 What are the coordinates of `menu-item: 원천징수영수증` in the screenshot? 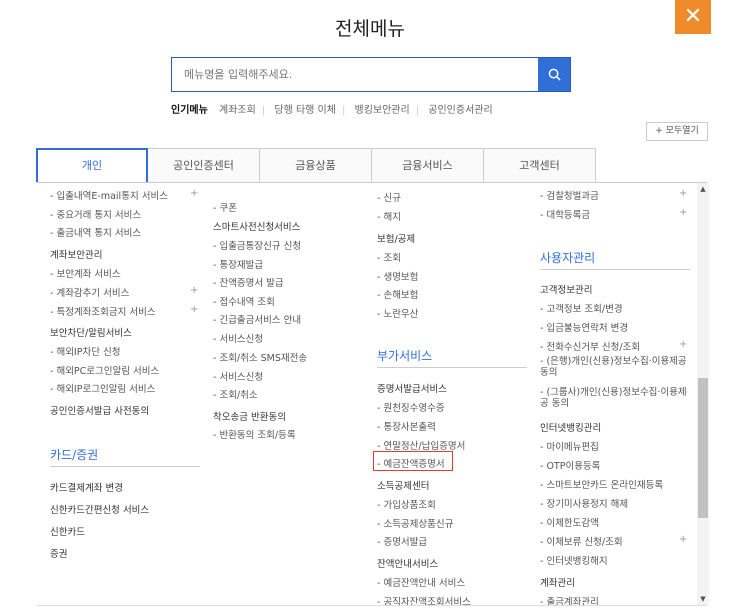 It's located at (410, 407).